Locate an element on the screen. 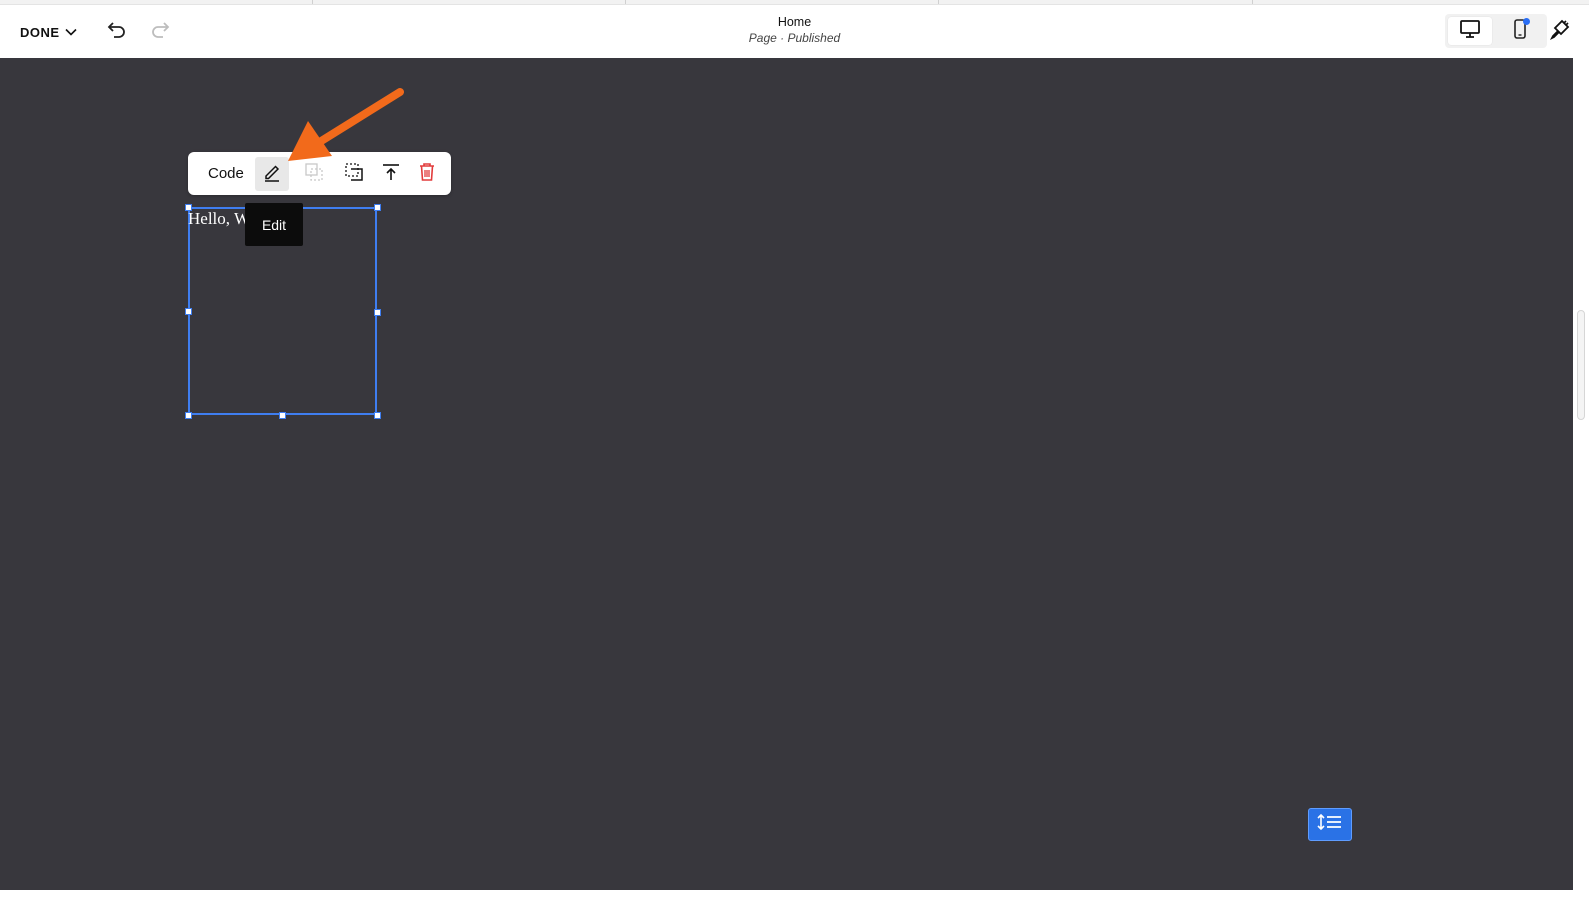 The width and height of the screenshot is (1589, 905). desktop-view-button is located at coordinates (1470, 31).